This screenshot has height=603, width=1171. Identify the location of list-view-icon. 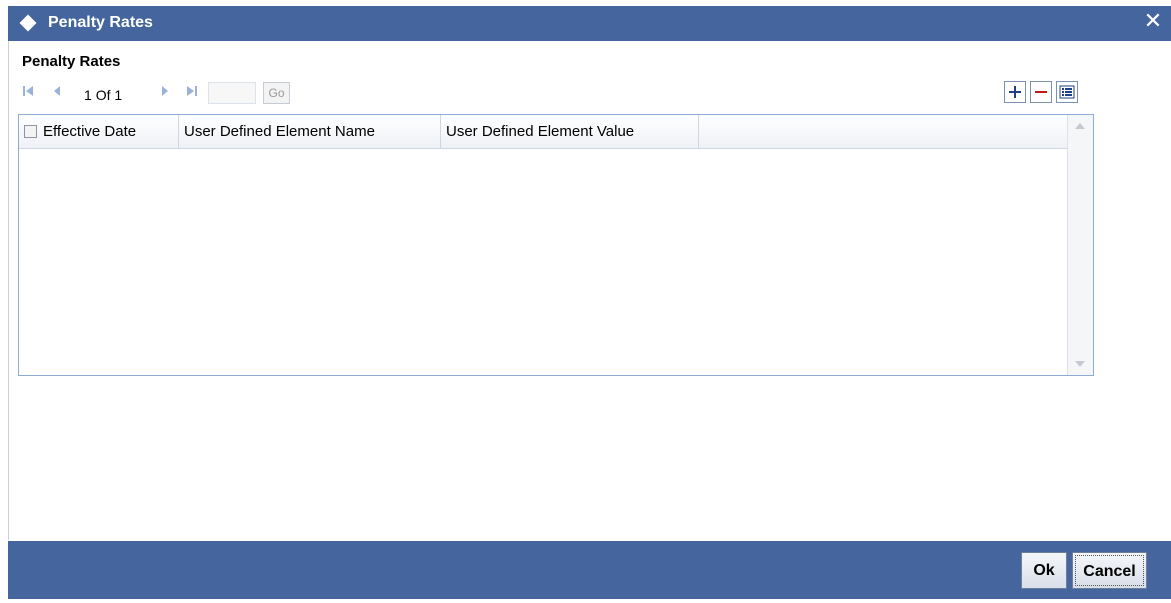
(1067, 92).